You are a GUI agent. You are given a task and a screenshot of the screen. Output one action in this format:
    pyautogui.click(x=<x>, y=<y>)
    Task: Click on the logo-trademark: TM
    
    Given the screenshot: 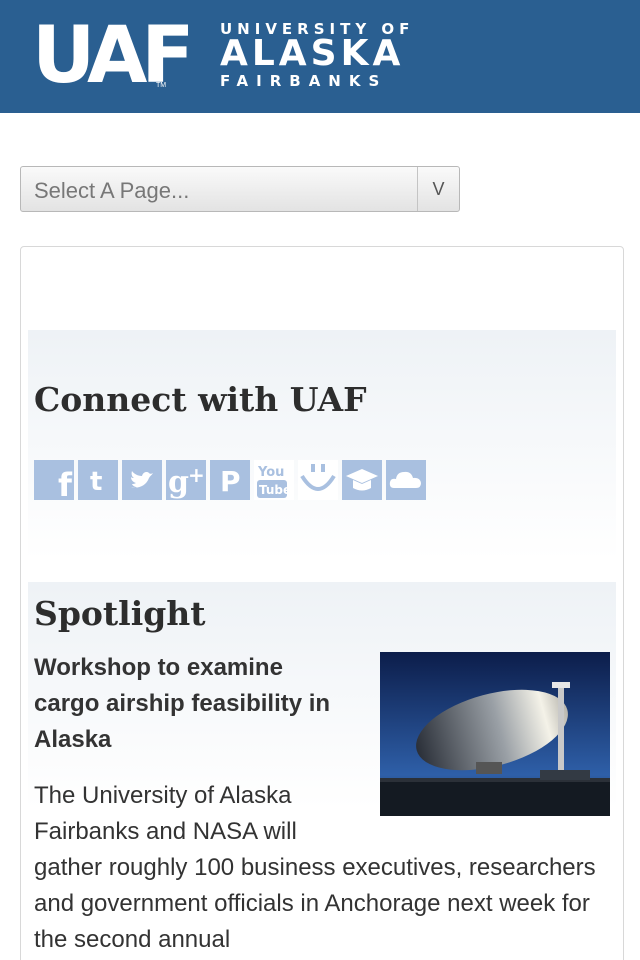 What is the action you would take?
    pyautogui.click(x=161, y=85)
    